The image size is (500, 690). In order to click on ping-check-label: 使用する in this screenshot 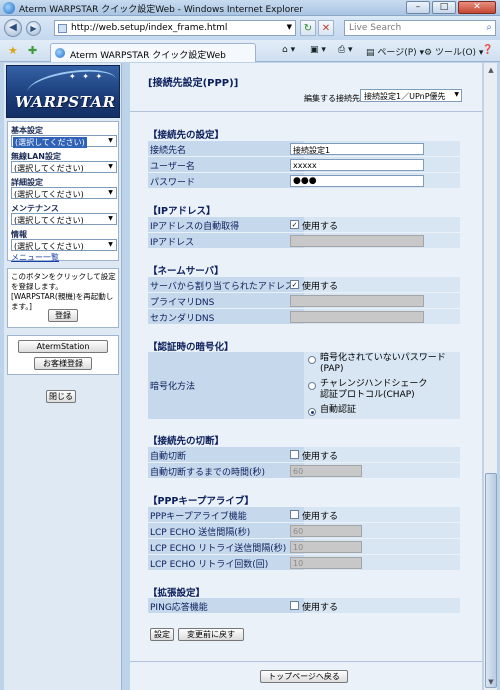, I will do `click(320, 608)`.